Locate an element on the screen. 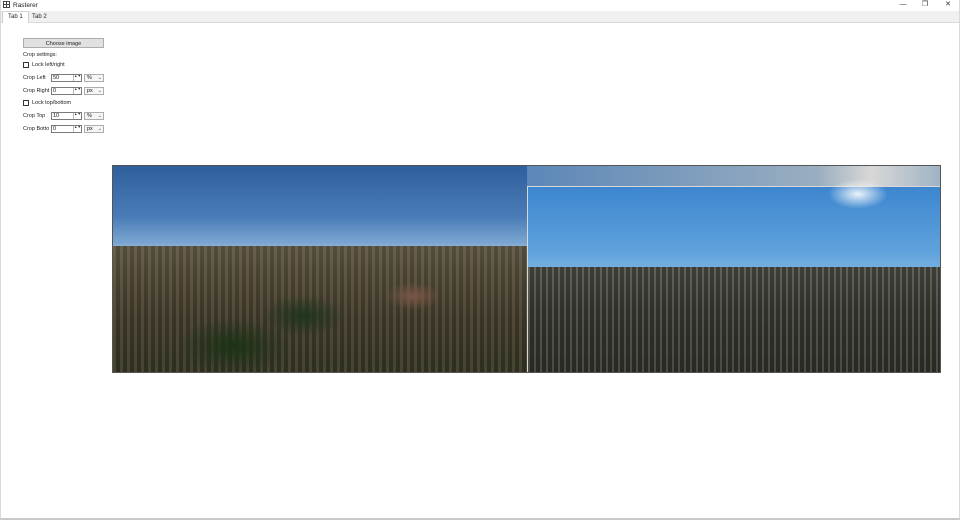 Image resolution: width=960 pixels, height=520 pixels. sun-glare is located at coordinates (858, 194).